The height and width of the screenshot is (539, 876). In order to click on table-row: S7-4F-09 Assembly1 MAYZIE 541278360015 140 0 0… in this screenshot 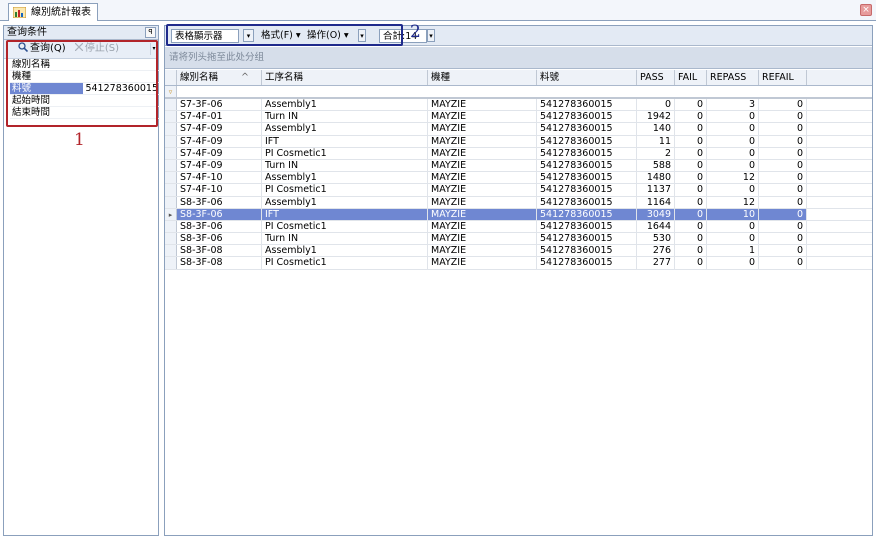, I will do `click(518, 129)`.